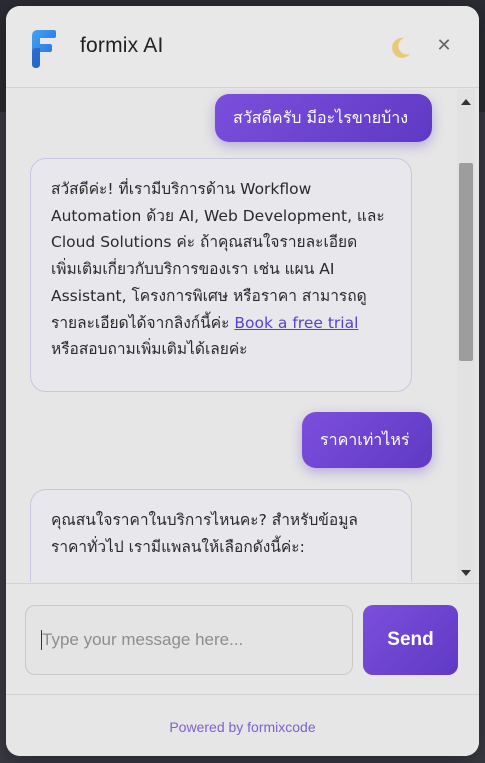  I want to click on moon-icon, so click(400, 48).